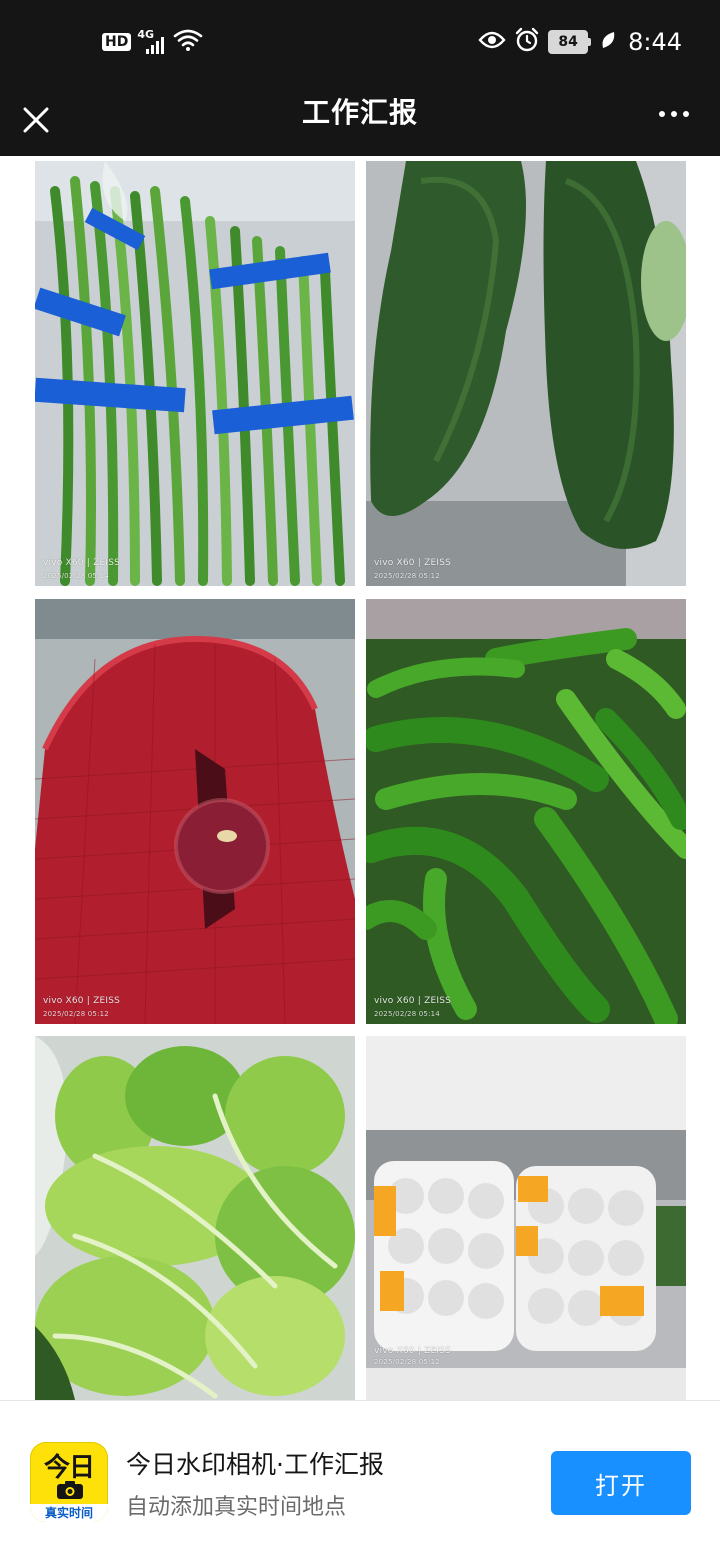  Describe the element at coordinates (255, 1464) in the screenshot. I see `banner-title: 今日水印相机·工作汇报` at that location.